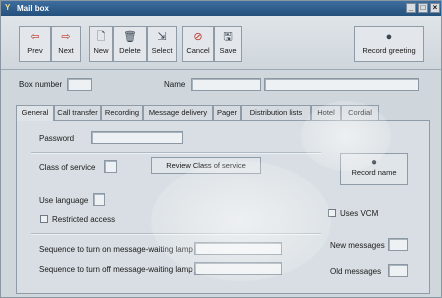  Describe the element at coordinates (276, 112) in the screenshot. I see `tab-distribution-lists: Distribution lists` at that location.